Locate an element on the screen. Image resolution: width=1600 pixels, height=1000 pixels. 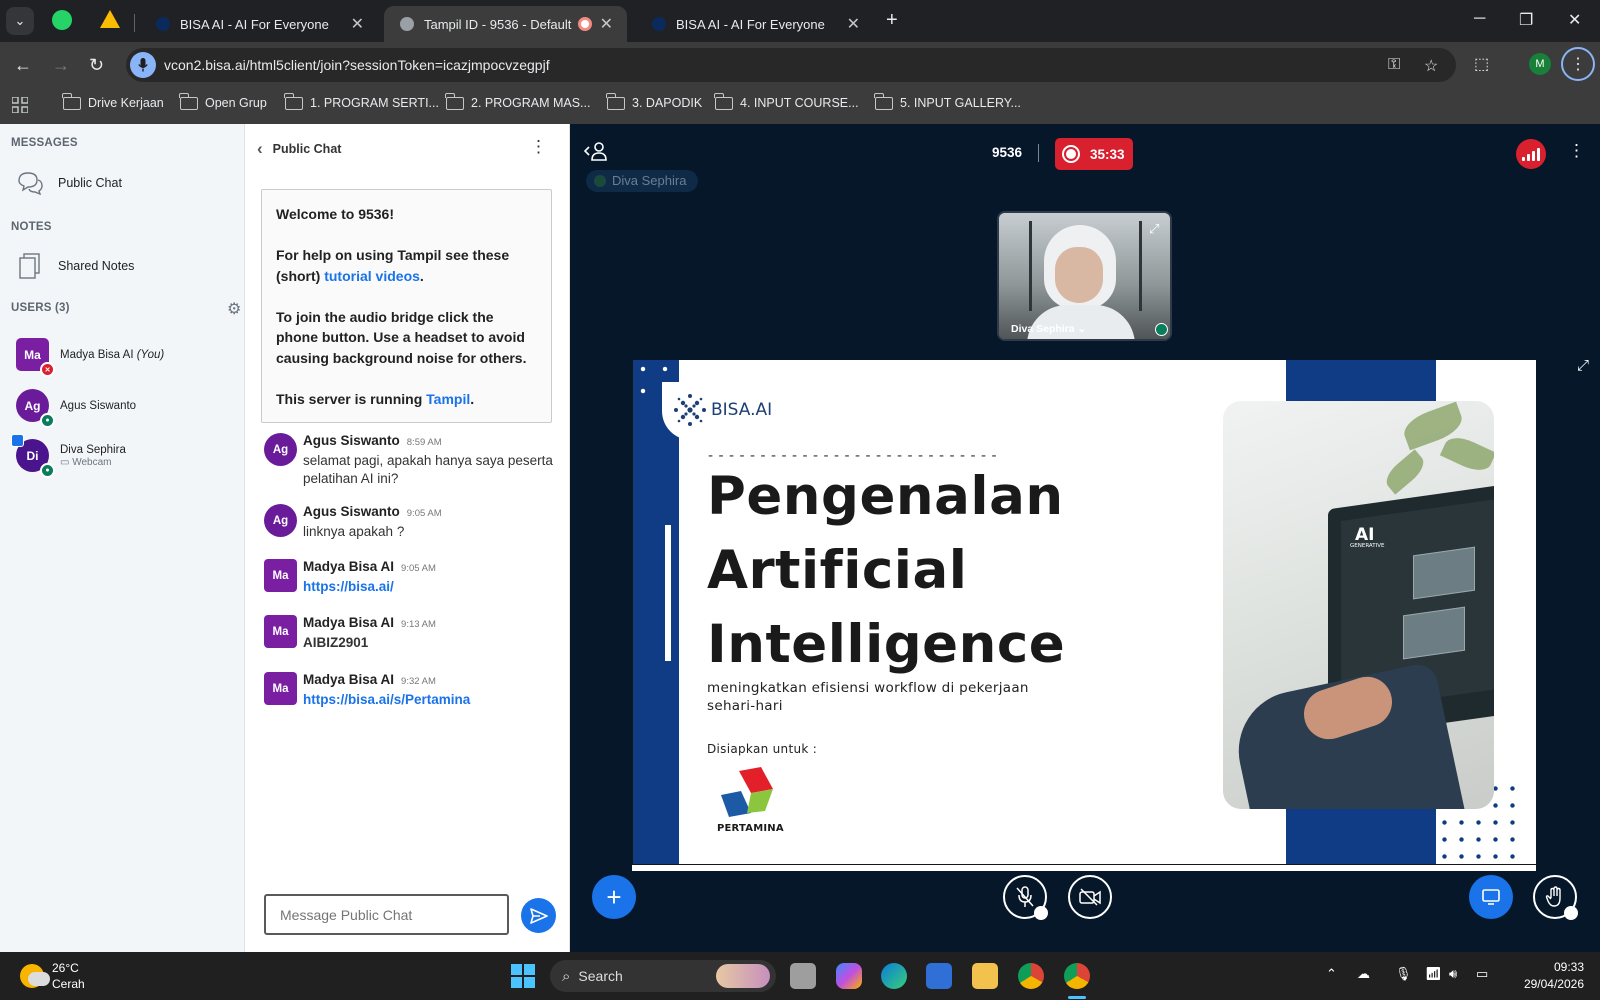
shared-notes-item: Shared Notes is located at coordinates (75, 266).